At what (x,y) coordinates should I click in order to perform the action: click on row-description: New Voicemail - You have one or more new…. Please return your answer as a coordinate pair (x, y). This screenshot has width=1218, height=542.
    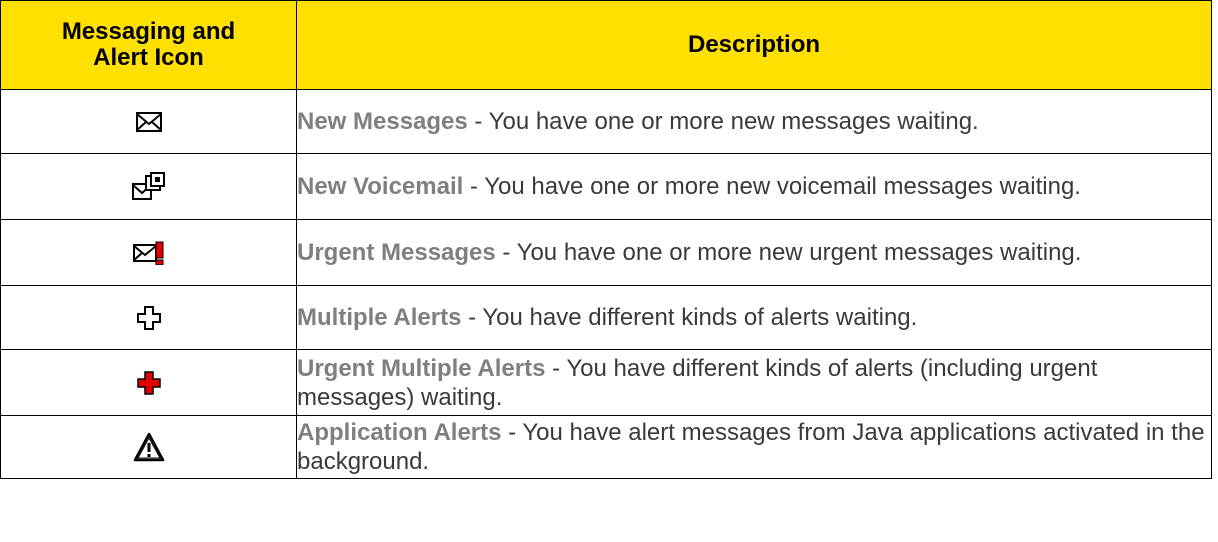
    Looking at the image, I should click on (754, 186).